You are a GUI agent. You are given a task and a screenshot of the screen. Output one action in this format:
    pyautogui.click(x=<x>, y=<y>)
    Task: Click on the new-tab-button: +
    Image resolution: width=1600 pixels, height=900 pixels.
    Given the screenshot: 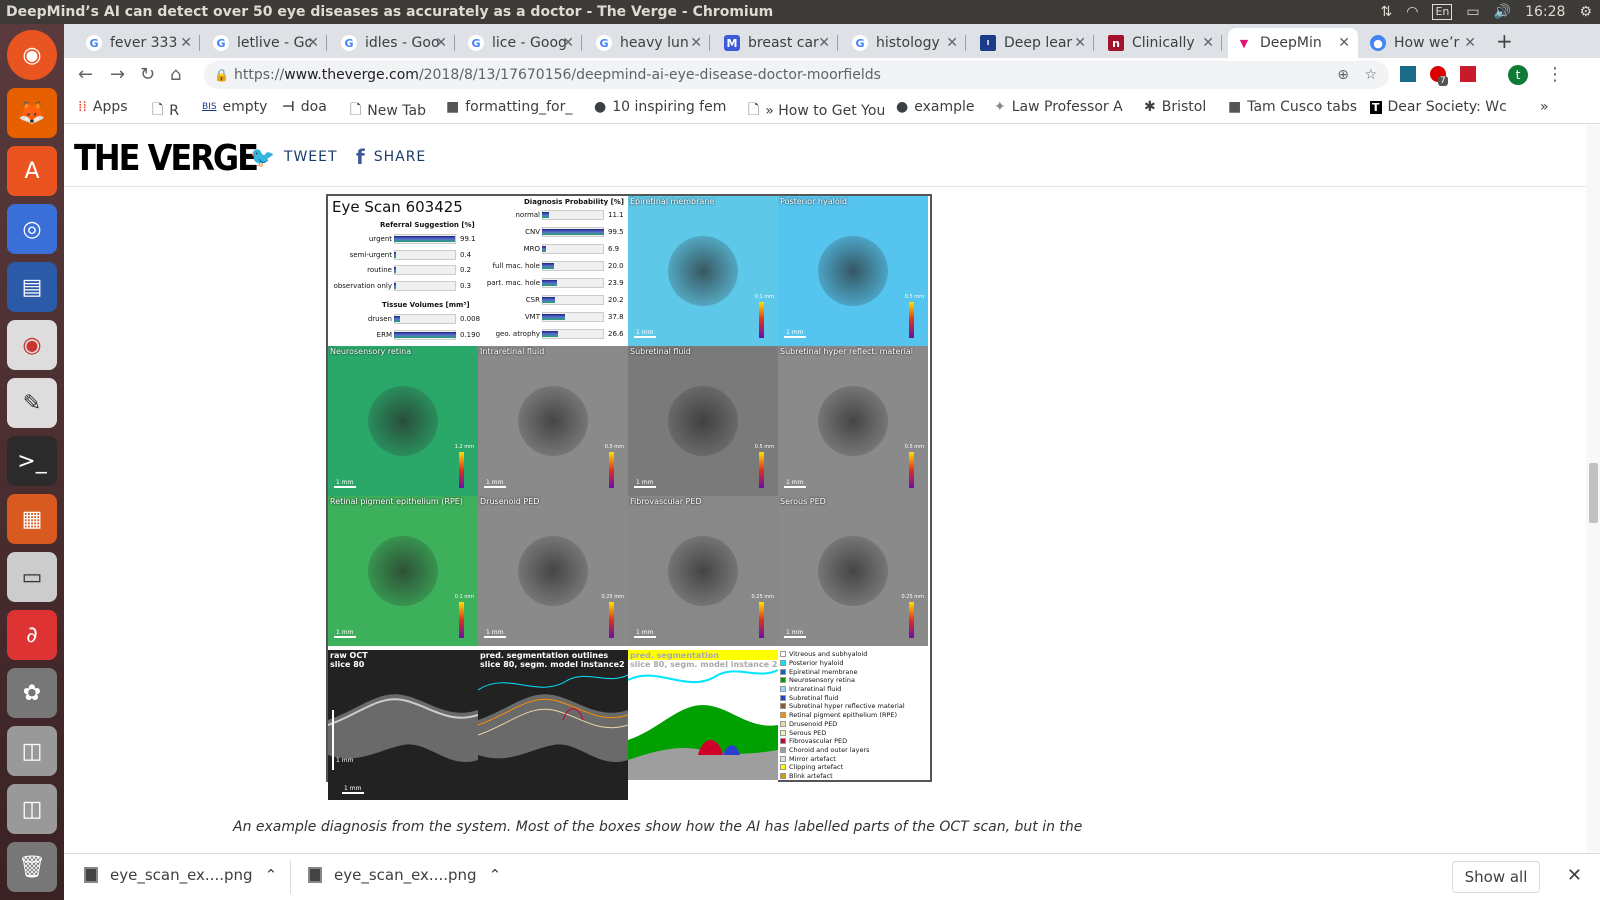 What is the action you would take?
    pyautogui.click(x=1504, y=41)
    